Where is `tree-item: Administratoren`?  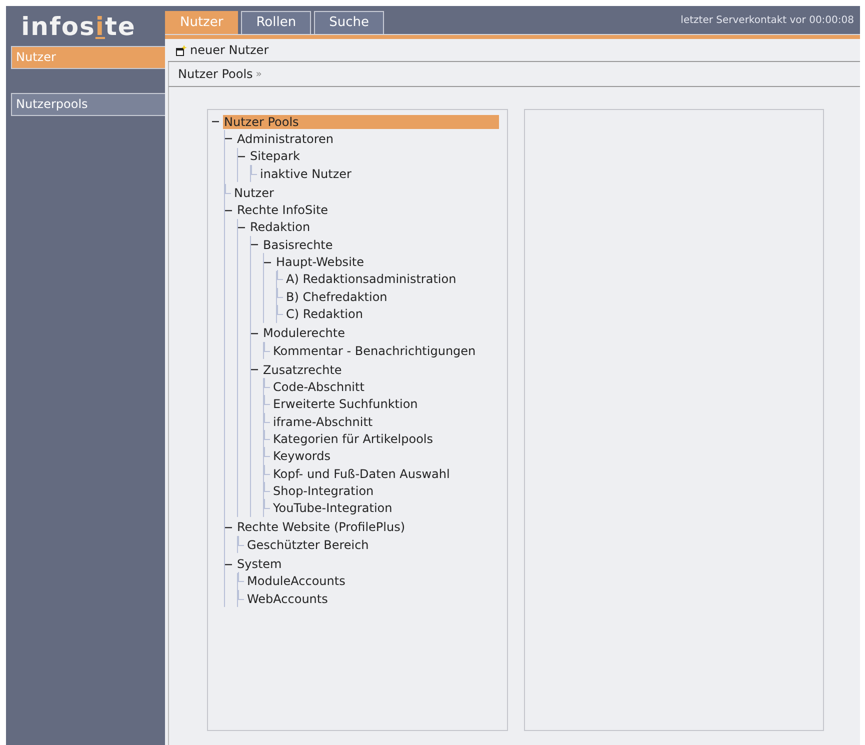
tree-item: Administratoren is located at coordinates (285, 139).